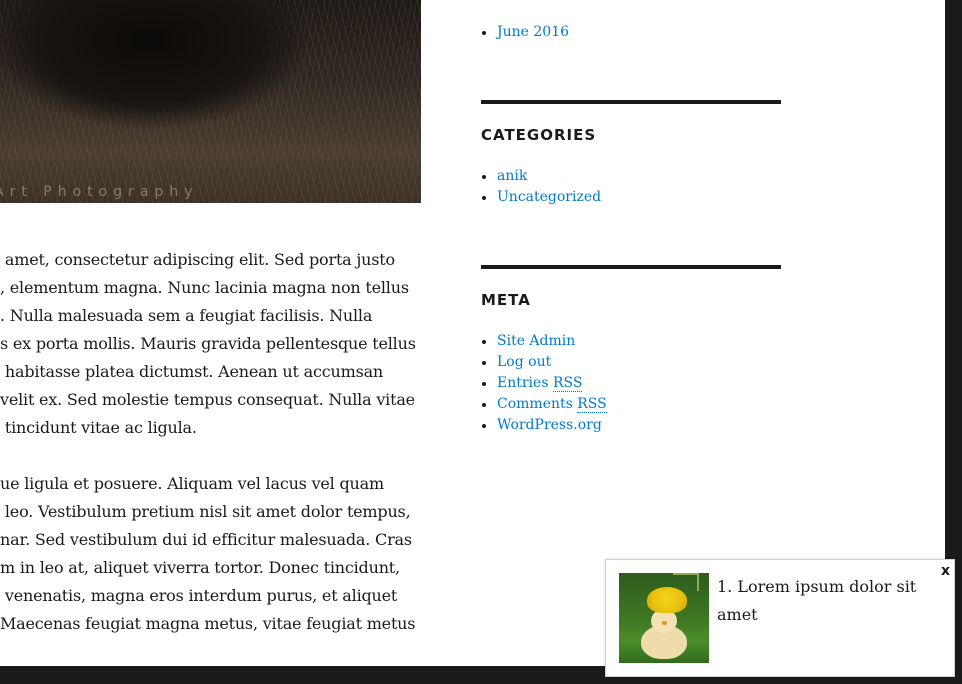 This screenshot has width=962, height=684. Describe the element at coordinates (536, 341) in the screenshot. I see `site-admin-link: Site Admin` at that location.